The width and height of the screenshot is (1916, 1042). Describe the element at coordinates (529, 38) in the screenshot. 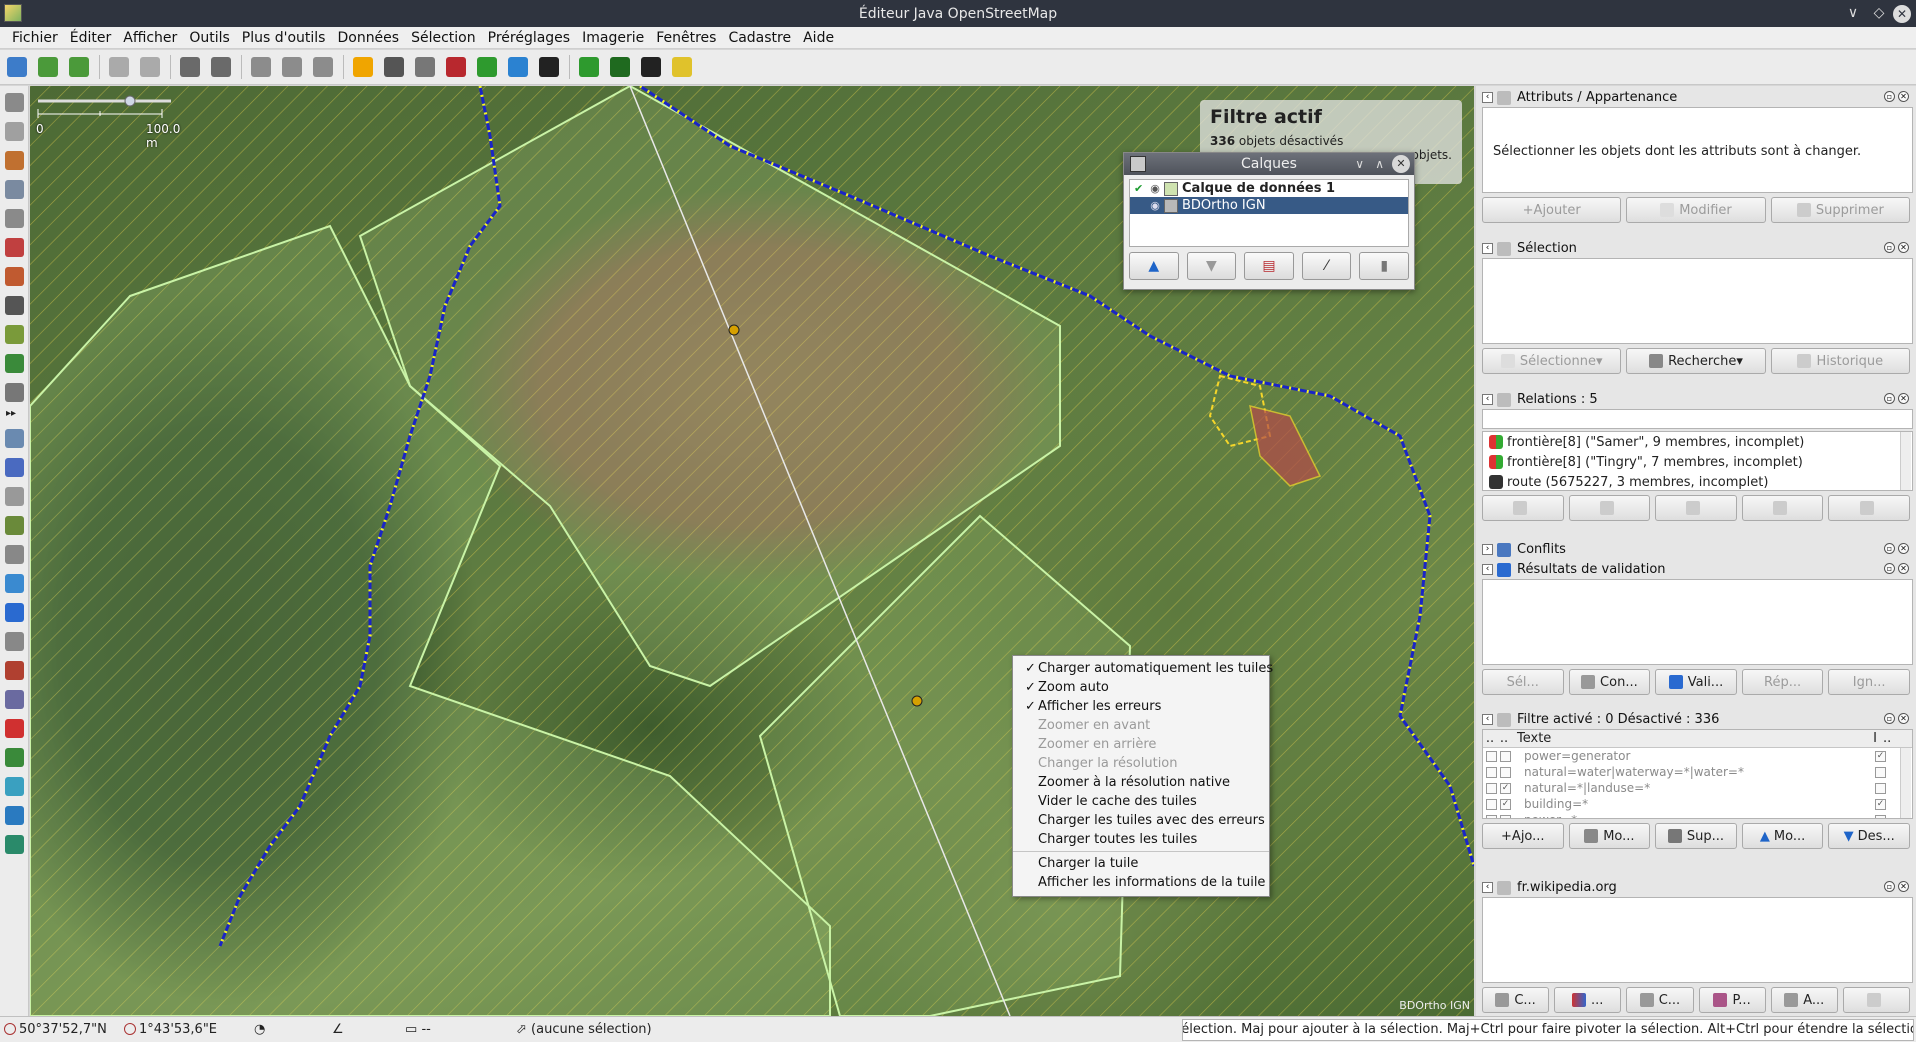

I see `menu-preglages: Préréglages` at that location.